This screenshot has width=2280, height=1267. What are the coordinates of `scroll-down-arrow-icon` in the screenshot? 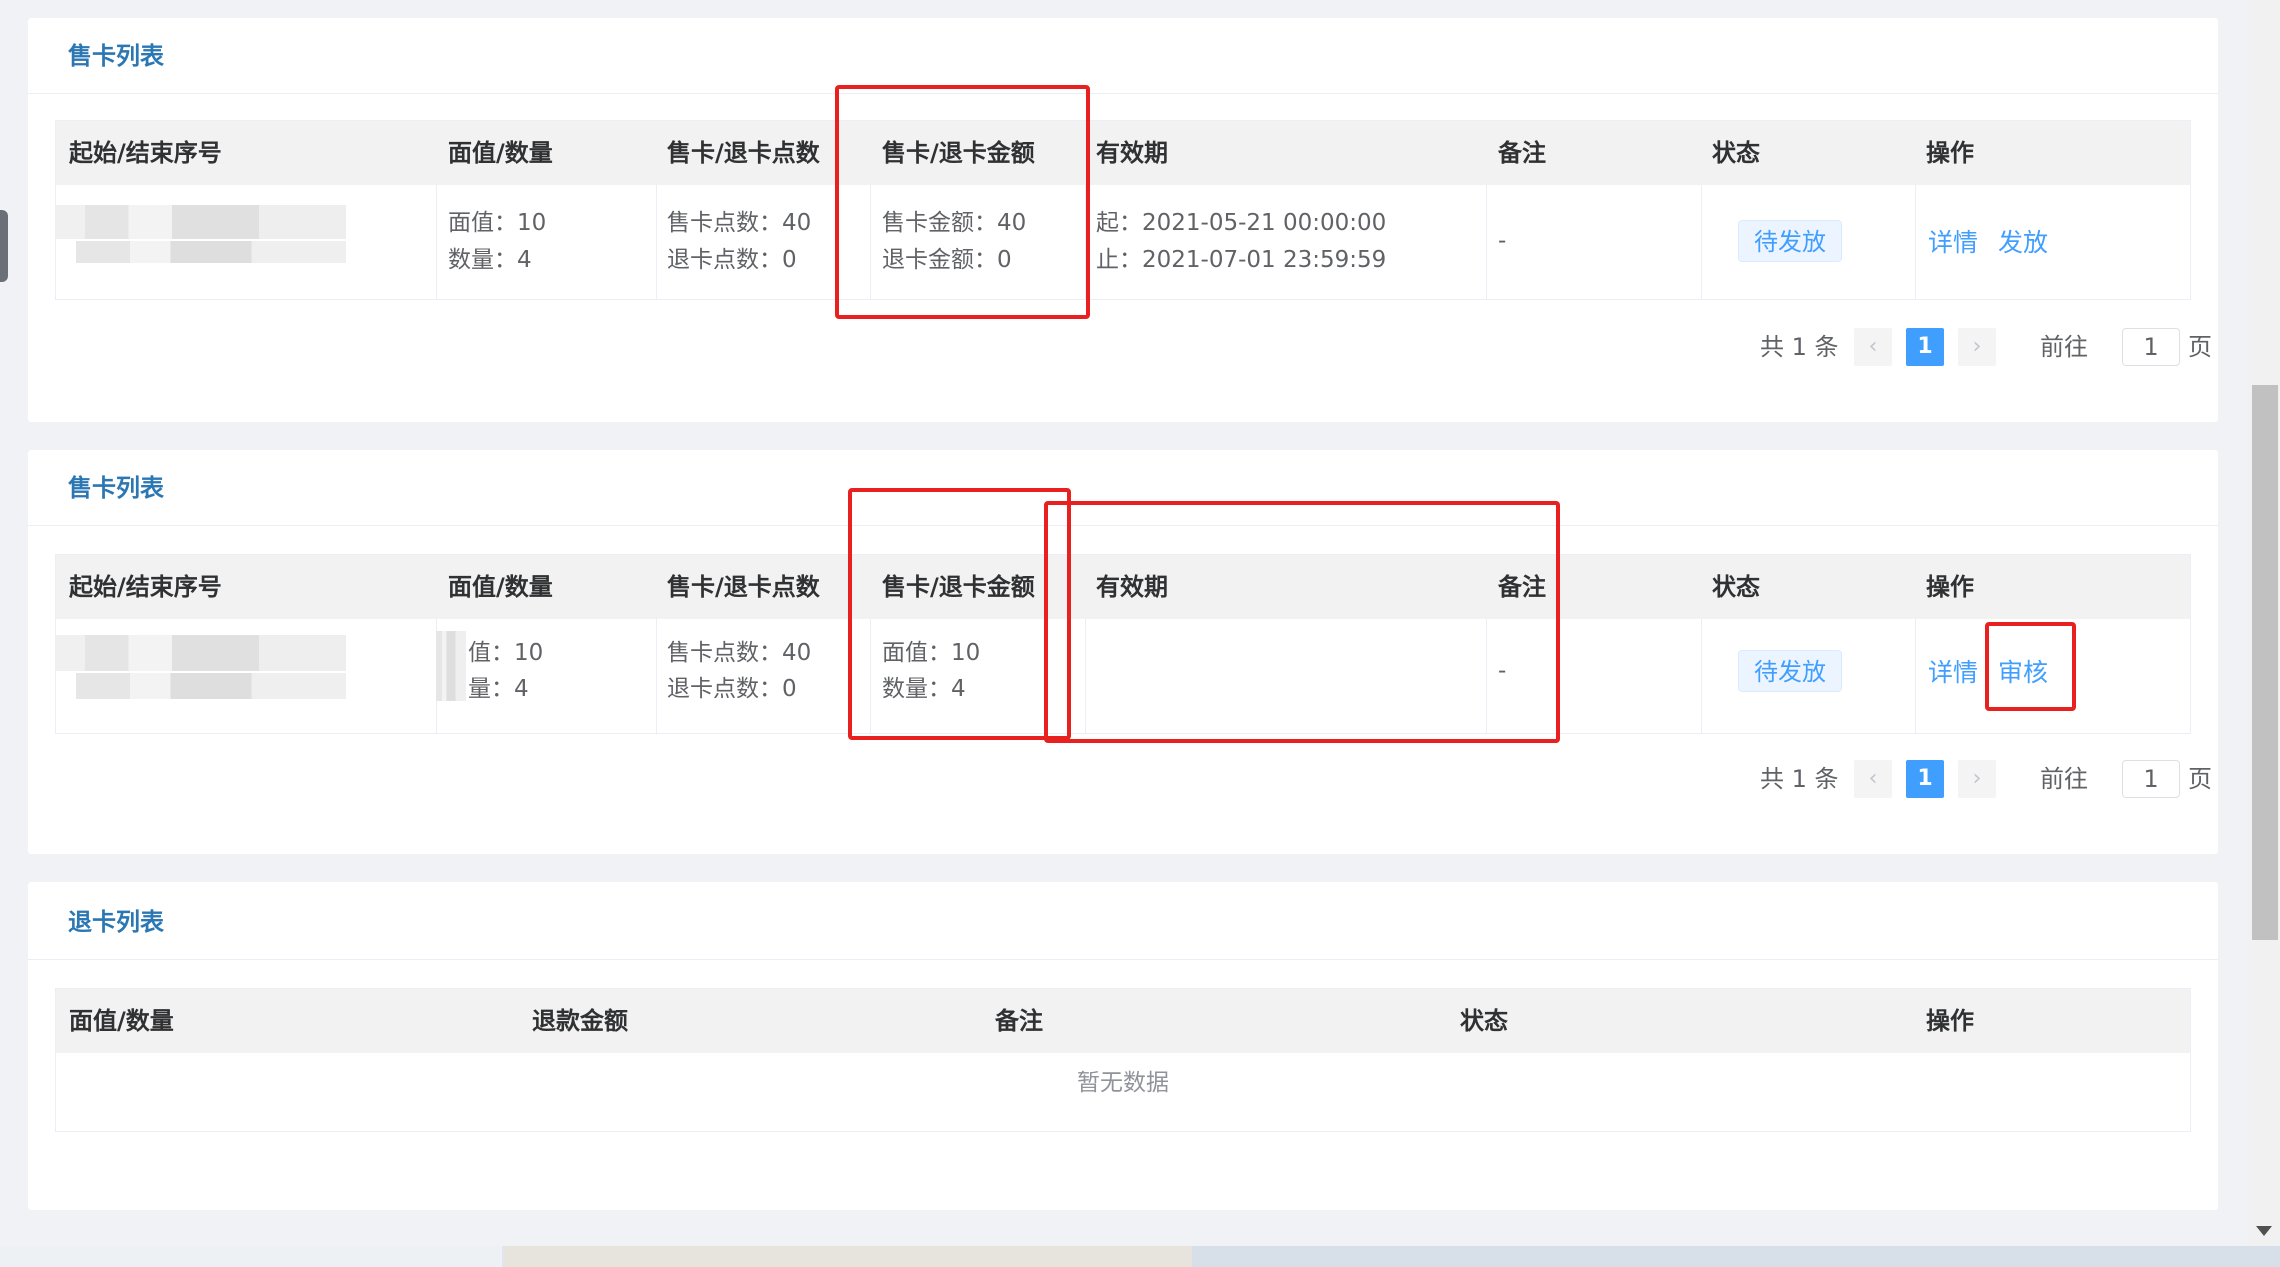 It's located at (2264, 1231).